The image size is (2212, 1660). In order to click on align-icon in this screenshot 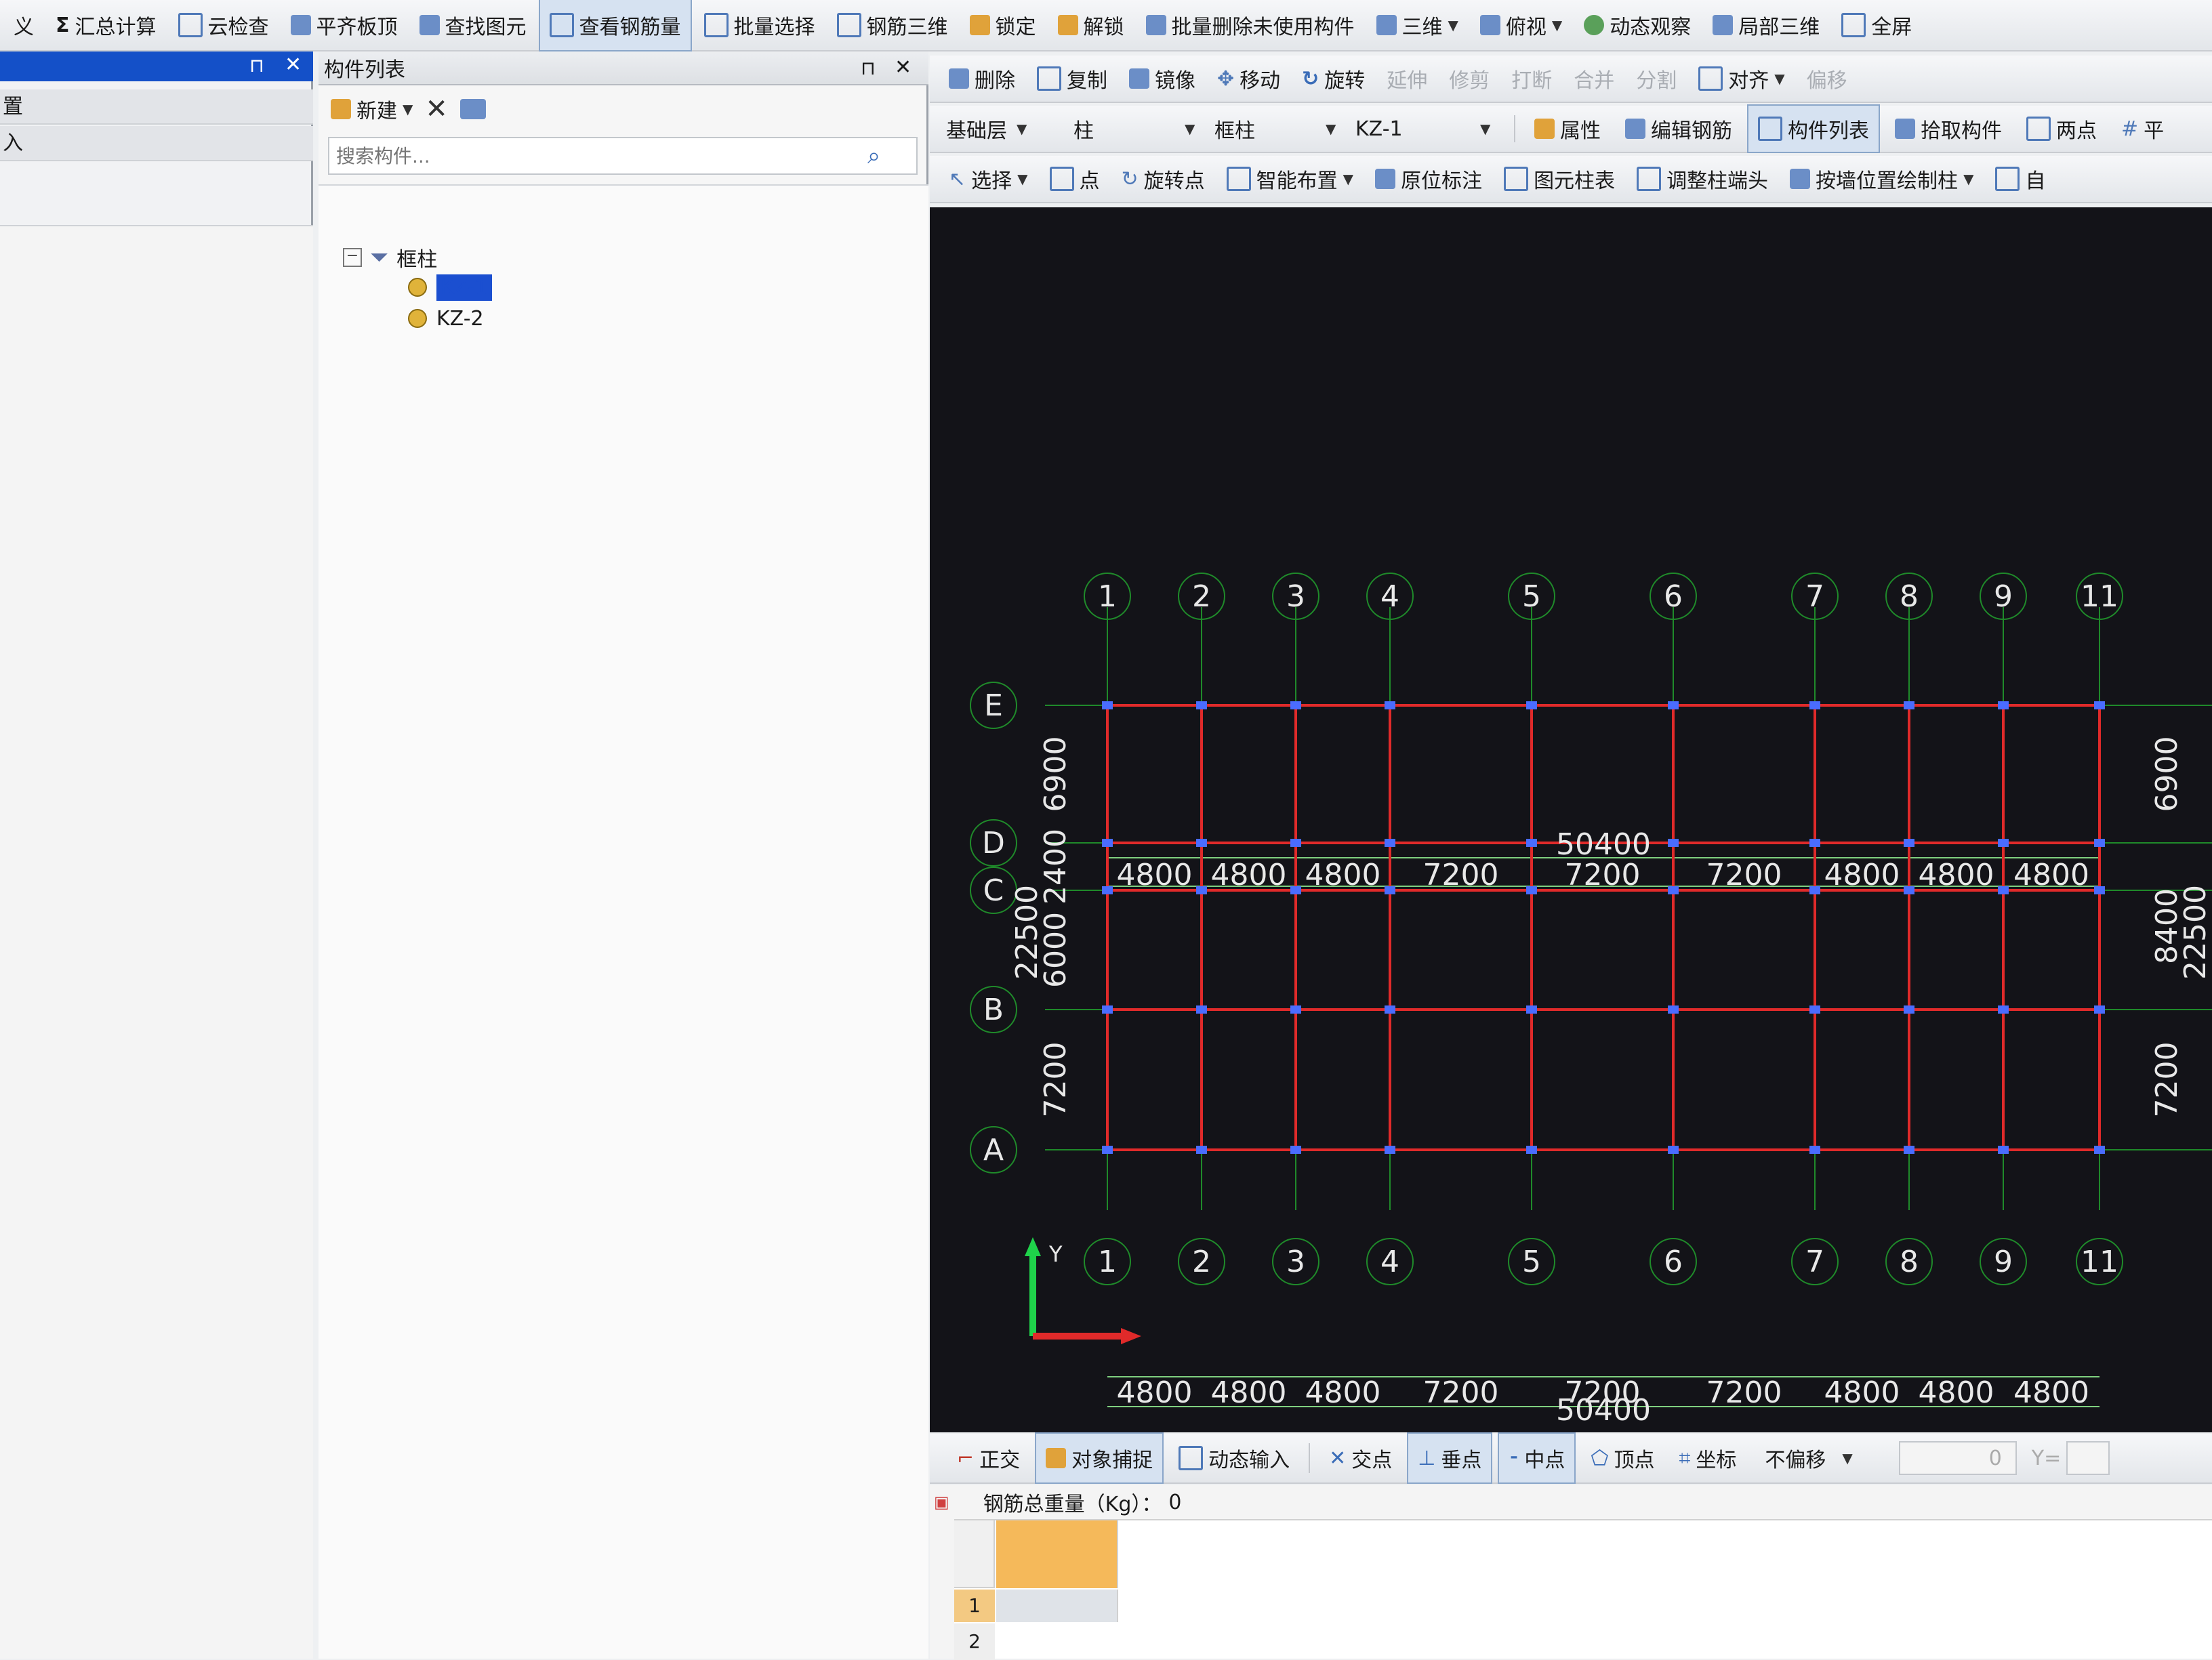, I will do `click(1710, 78)`.